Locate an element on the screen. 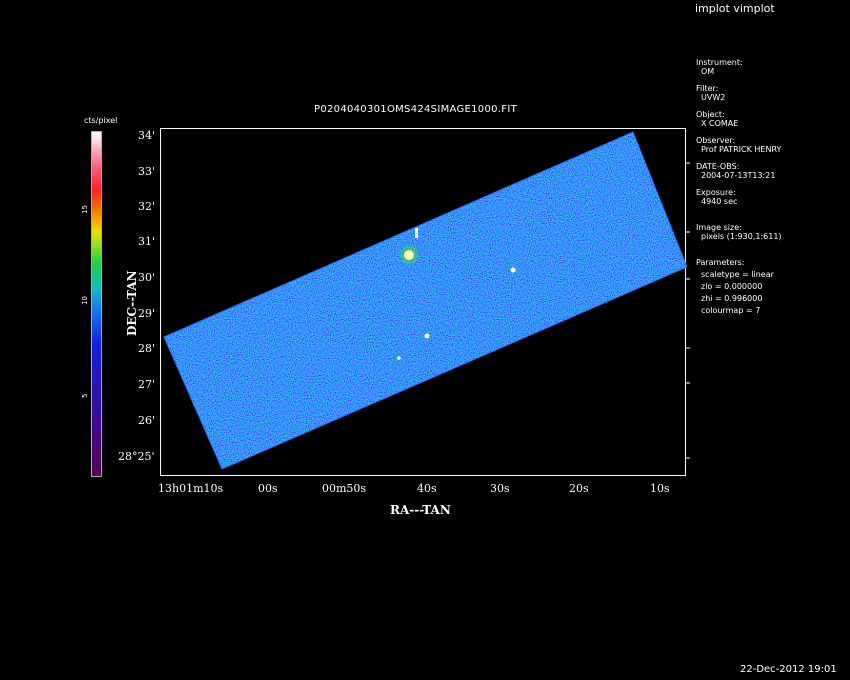 The height and width of the screenshot is (680, 850). object-value: X COMAE is located at coordinates (720, 123).